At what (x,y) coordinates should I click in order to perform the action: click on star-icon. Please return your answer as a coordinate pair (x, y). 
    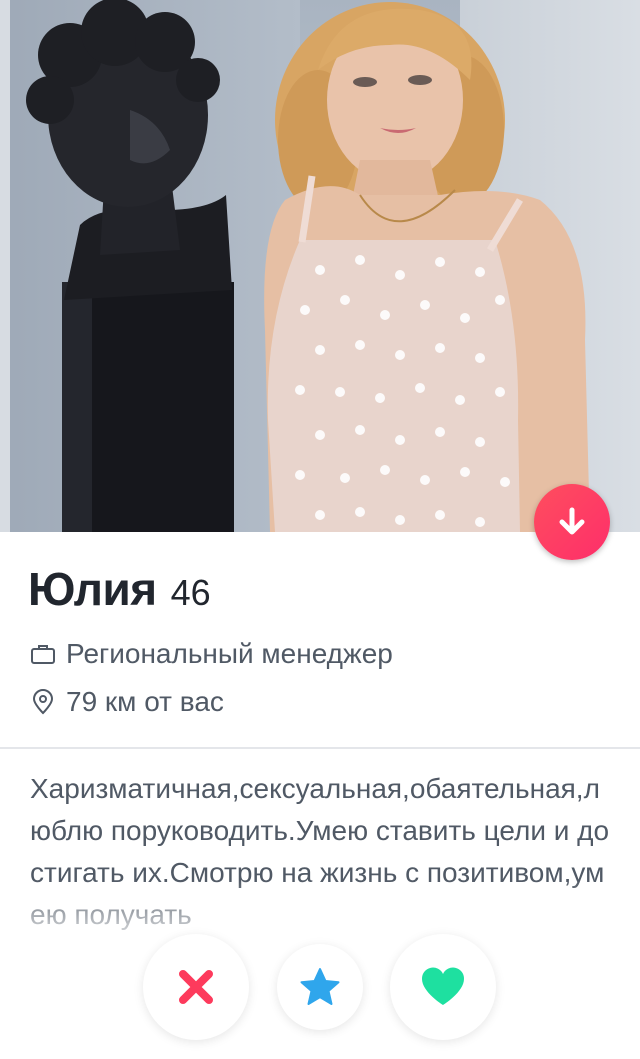
    Looking at the image, I should click on (320, 986).